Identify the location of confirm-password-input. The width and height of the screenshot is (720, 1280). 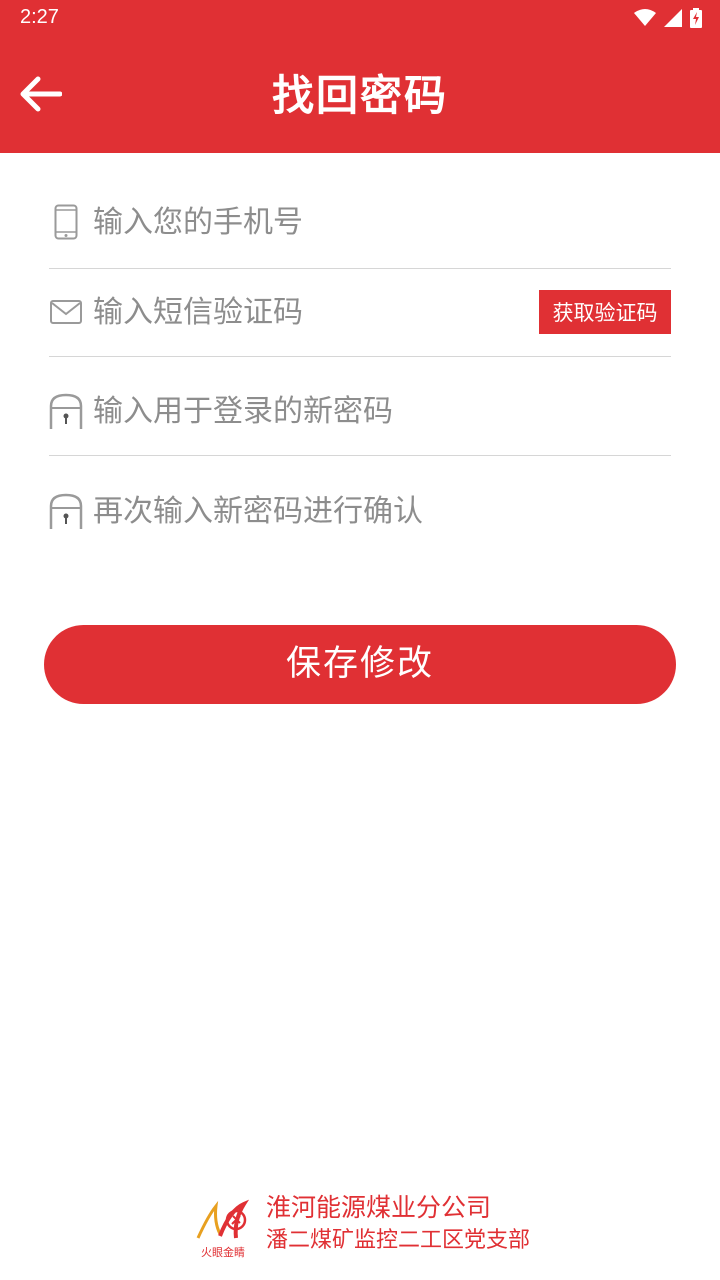
(313, 511).